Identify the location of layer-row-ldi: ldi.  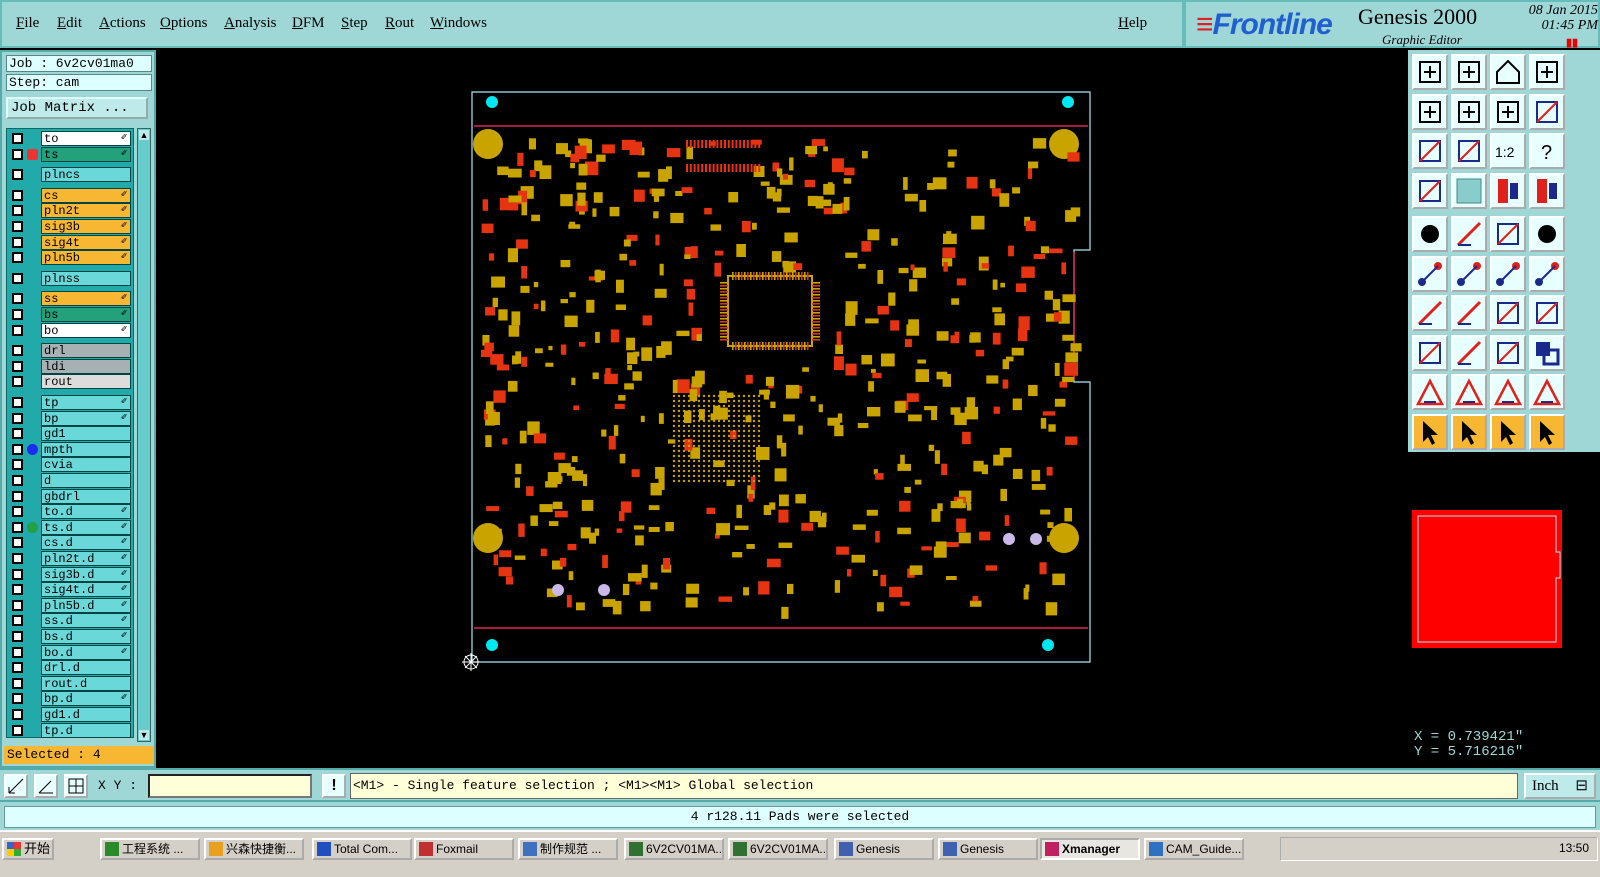
(70, 366).